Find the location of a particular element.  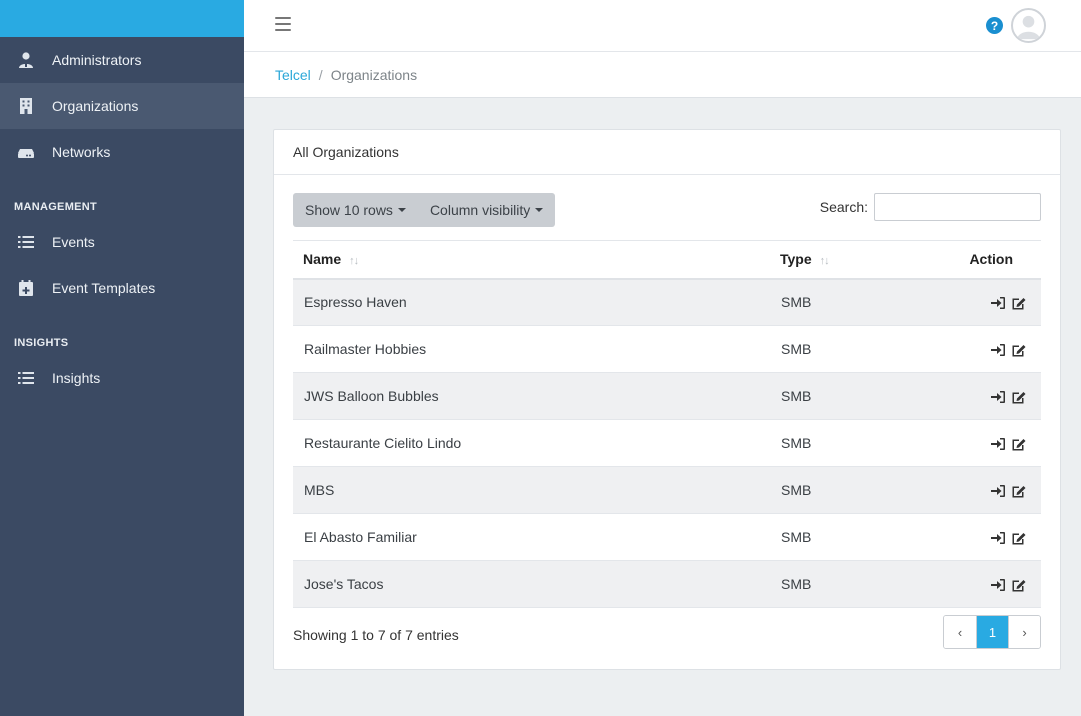

table-row: Railmaster Hobbies SMB is located at coordinates (667, 349).